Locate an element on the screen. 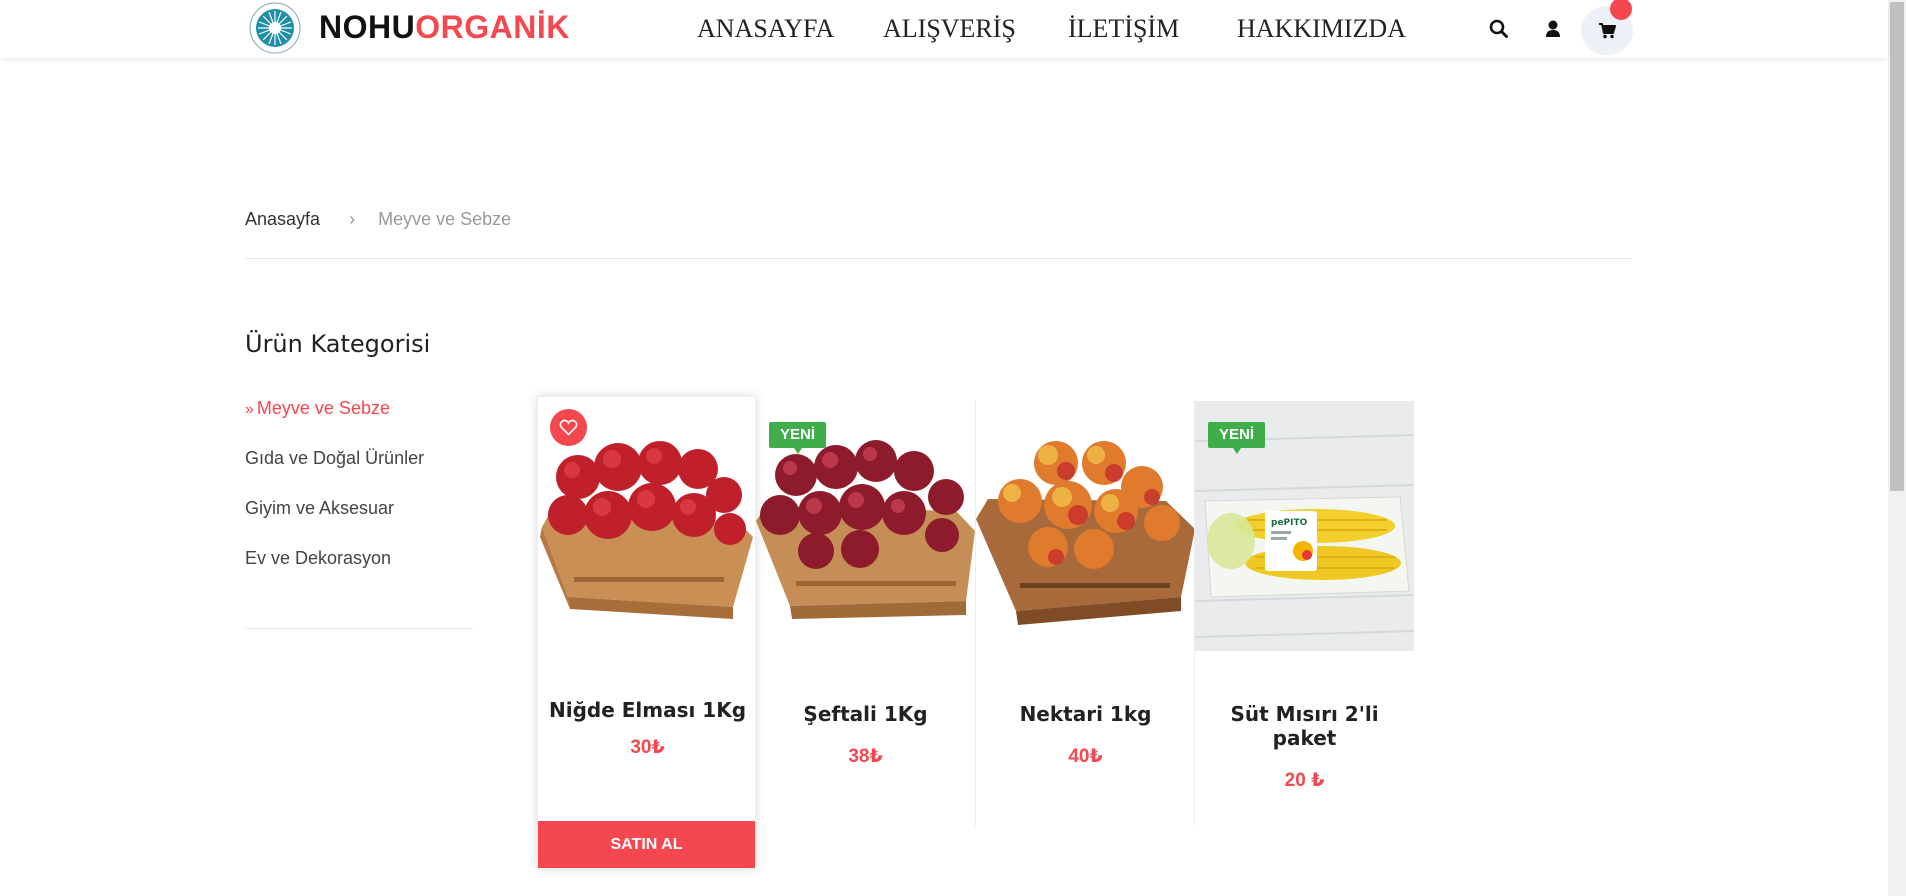  product-card: Nektari 1kg 40₺ is located at coordinates (1085, 613).